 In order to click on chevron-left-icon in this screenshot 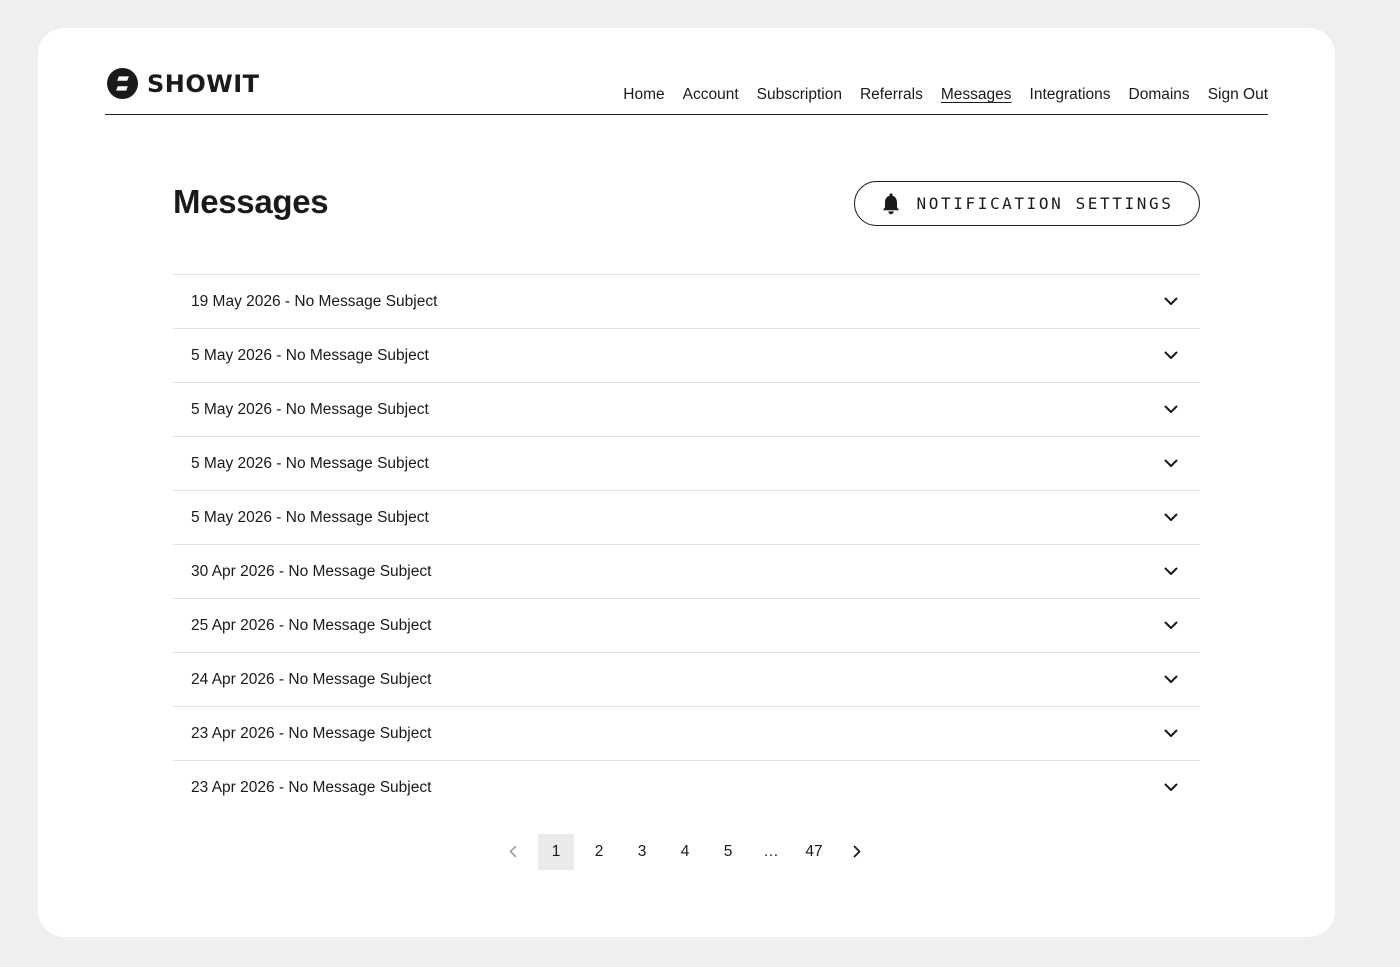, I will do `click(513, 851)`.